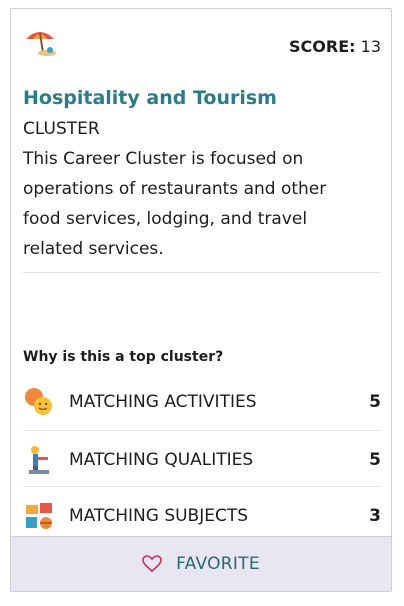 The width and height of the screenshot is (404, 606). What do you see at coordinates (39, 460) in the screenshot?
I see `award-figure-icon` at bounding box center [39, 460].